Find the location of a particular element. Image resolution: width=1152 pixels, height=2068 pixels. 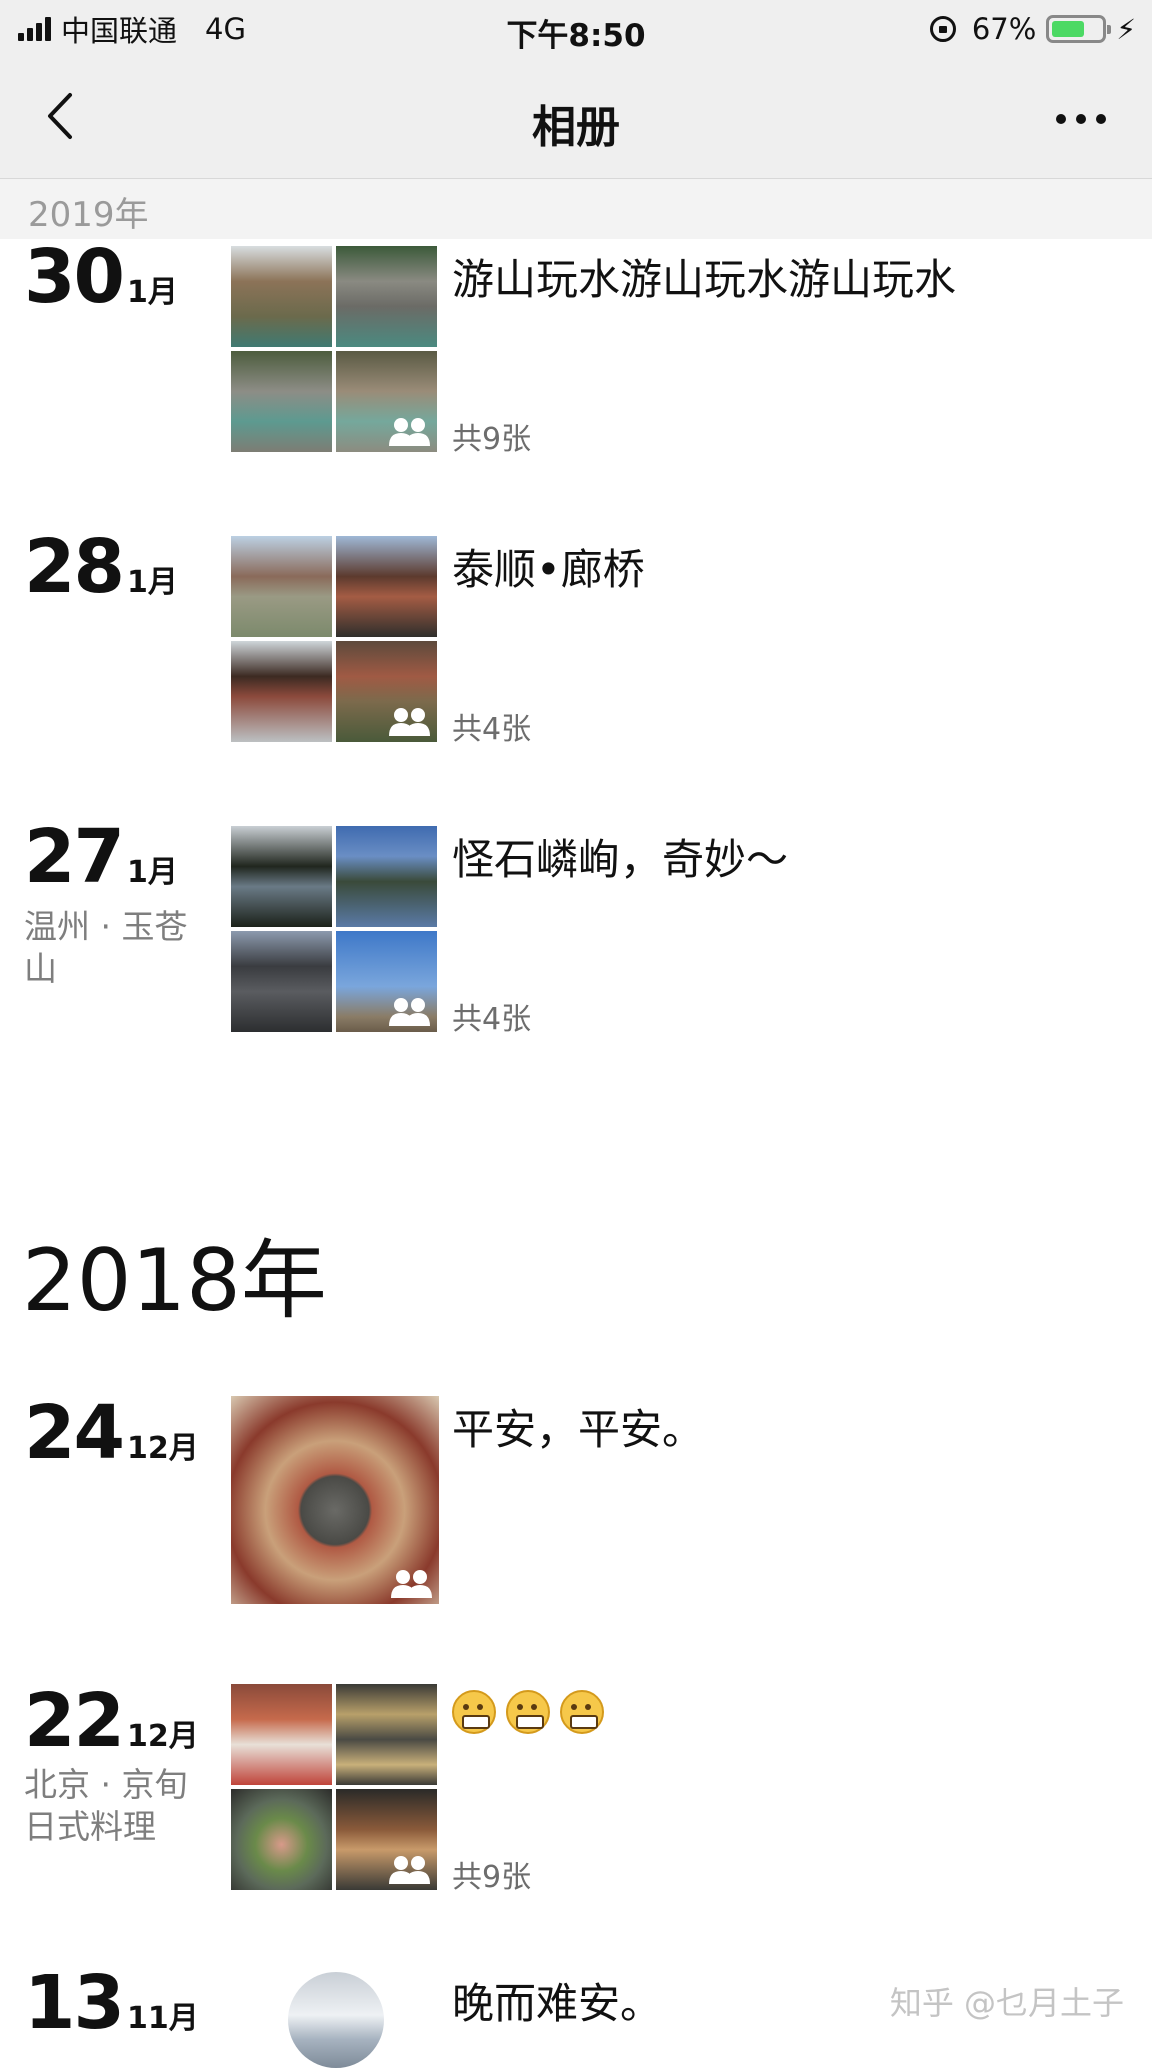

year-heading: 2018年 is located at coordinates (174, 1281).